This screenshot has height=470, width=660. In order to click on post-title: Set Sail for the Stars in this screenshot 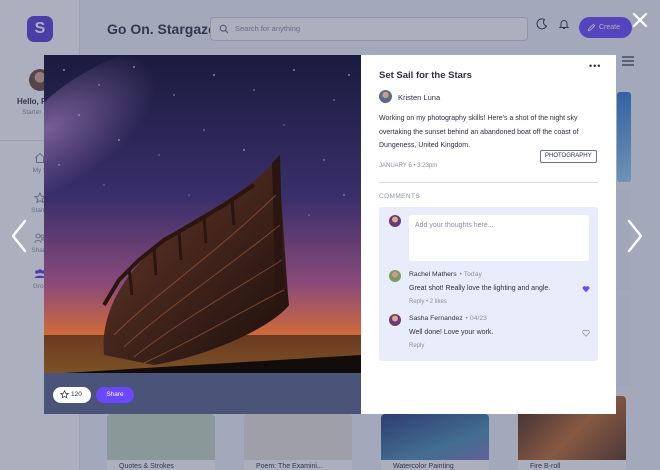, I will do `click(425, 75)`.